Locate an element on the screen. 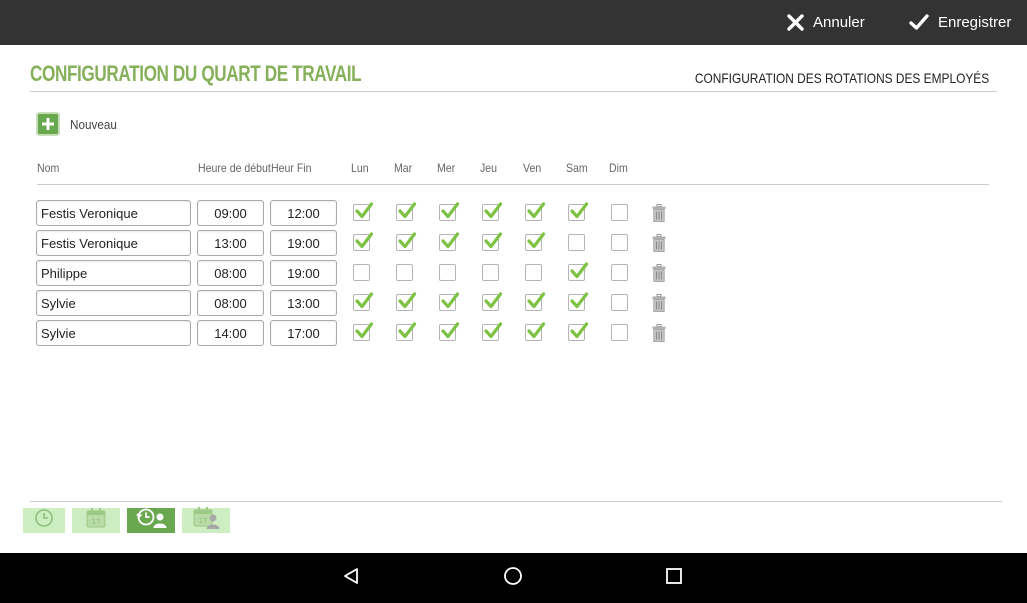  page-title: CONFIGURATION DU QUART DE TRAVAIL is located at coordinates (196, 73).